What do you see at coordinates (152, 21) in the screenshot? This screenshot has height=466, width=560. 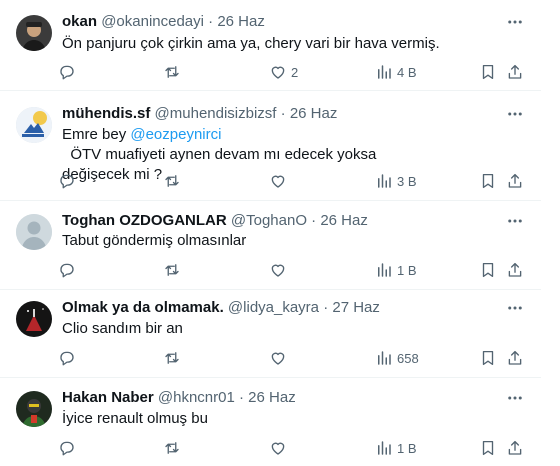 I see `user-handle: @okanincedayi` at bounding box center [152, 21].